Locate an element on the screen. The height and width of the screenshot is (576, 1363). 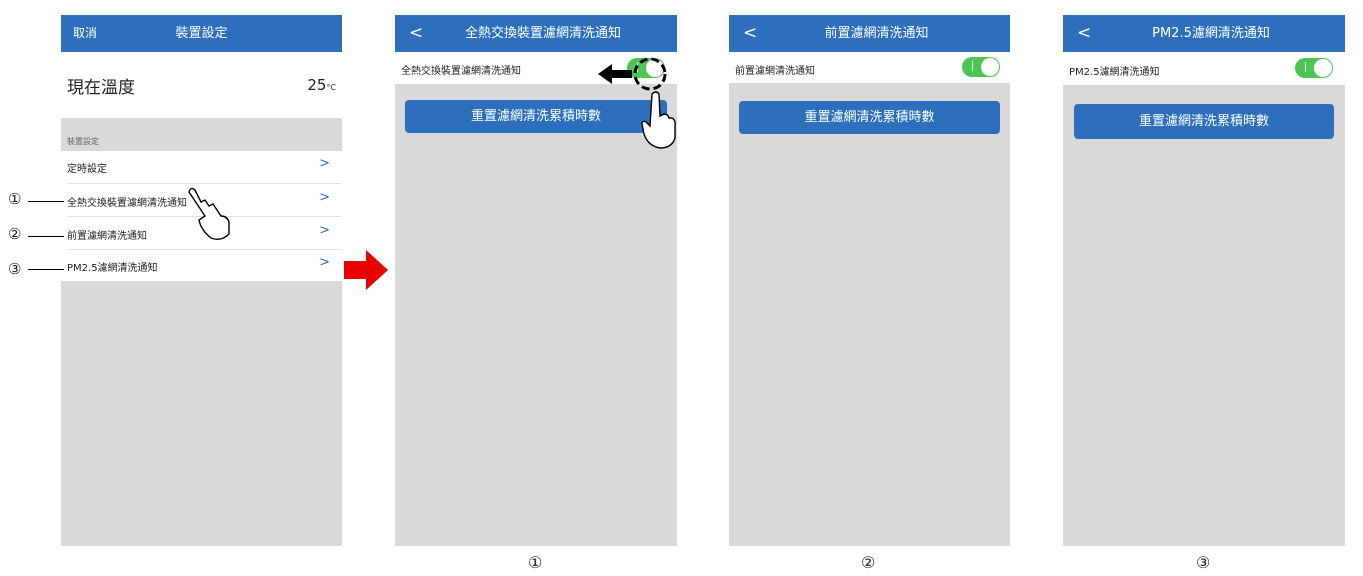
temperature-label: 現在溫度 is located at coordinates (101, 88).